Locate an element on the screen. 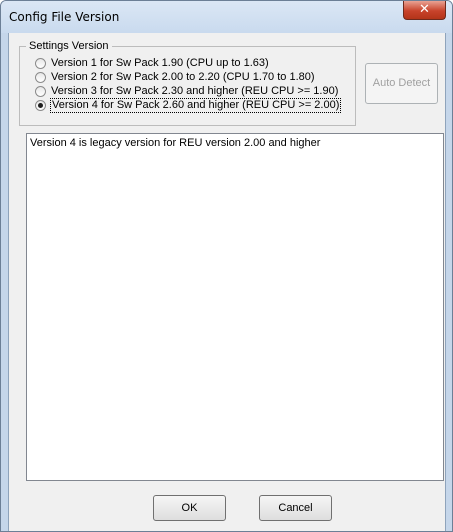  cancel-button: Cancel is located at coordinates (295, 508).